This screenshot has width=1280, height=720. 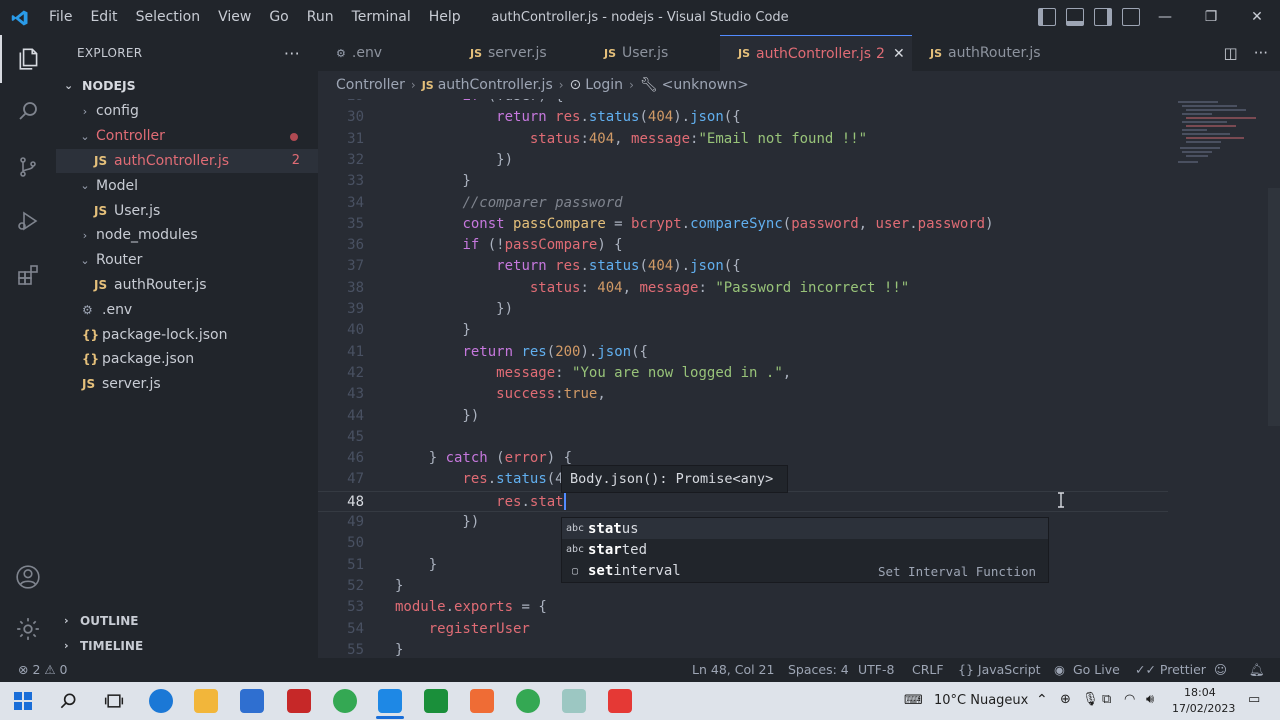 What do you see at coordinates (1131, 17) in the screenshot?
I see `customize-layout-icon` at bounding box center [1131, 17].